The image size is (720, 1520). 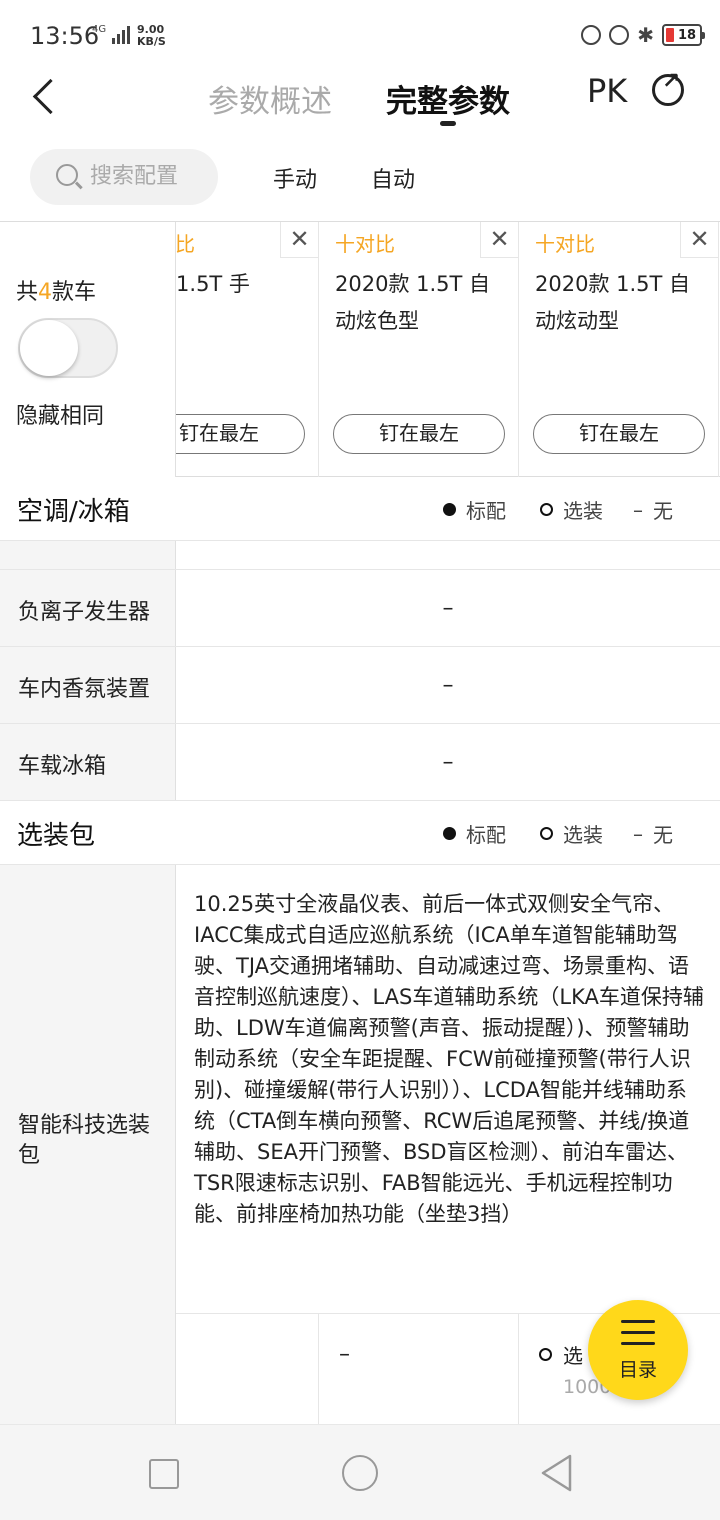 I want to click on battery-icon: 18, so click(x=683, y=35).